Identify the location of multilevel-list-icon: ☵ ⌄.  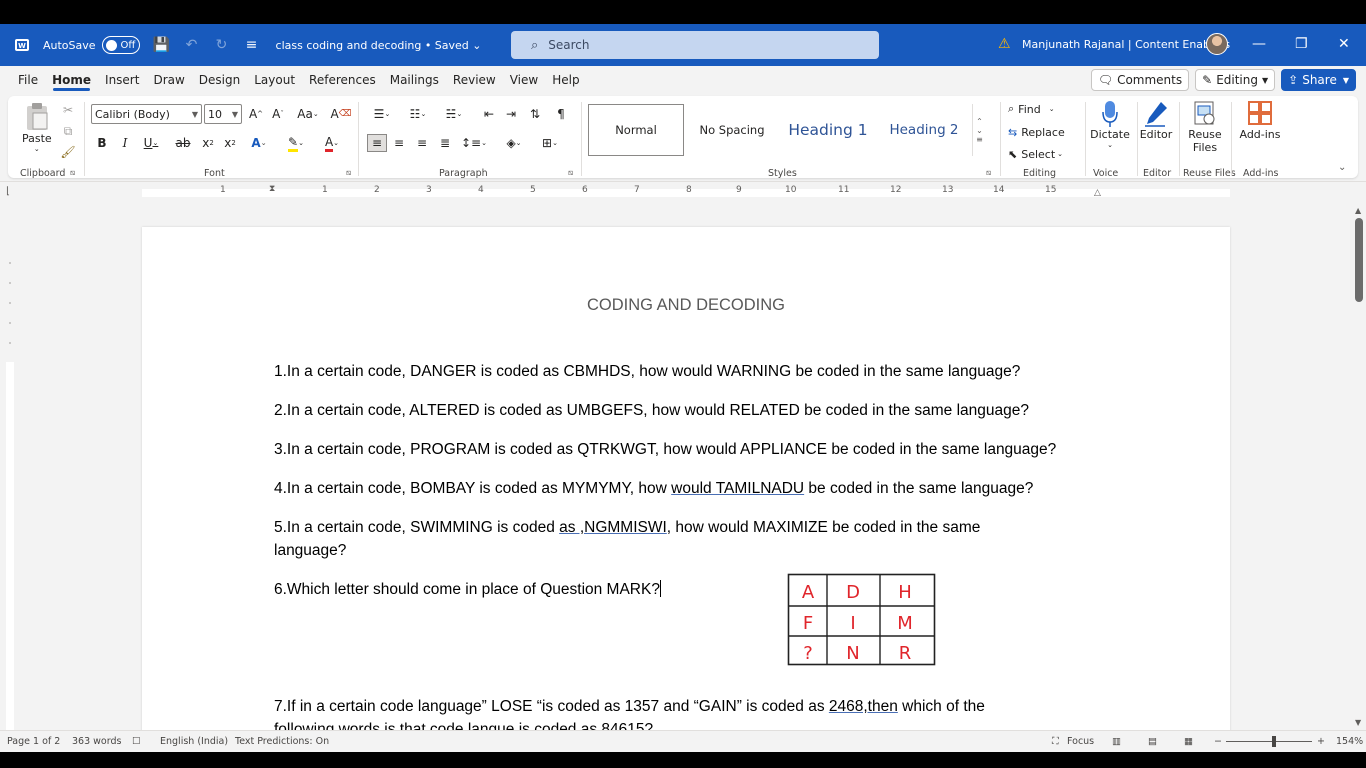
(454, 114).